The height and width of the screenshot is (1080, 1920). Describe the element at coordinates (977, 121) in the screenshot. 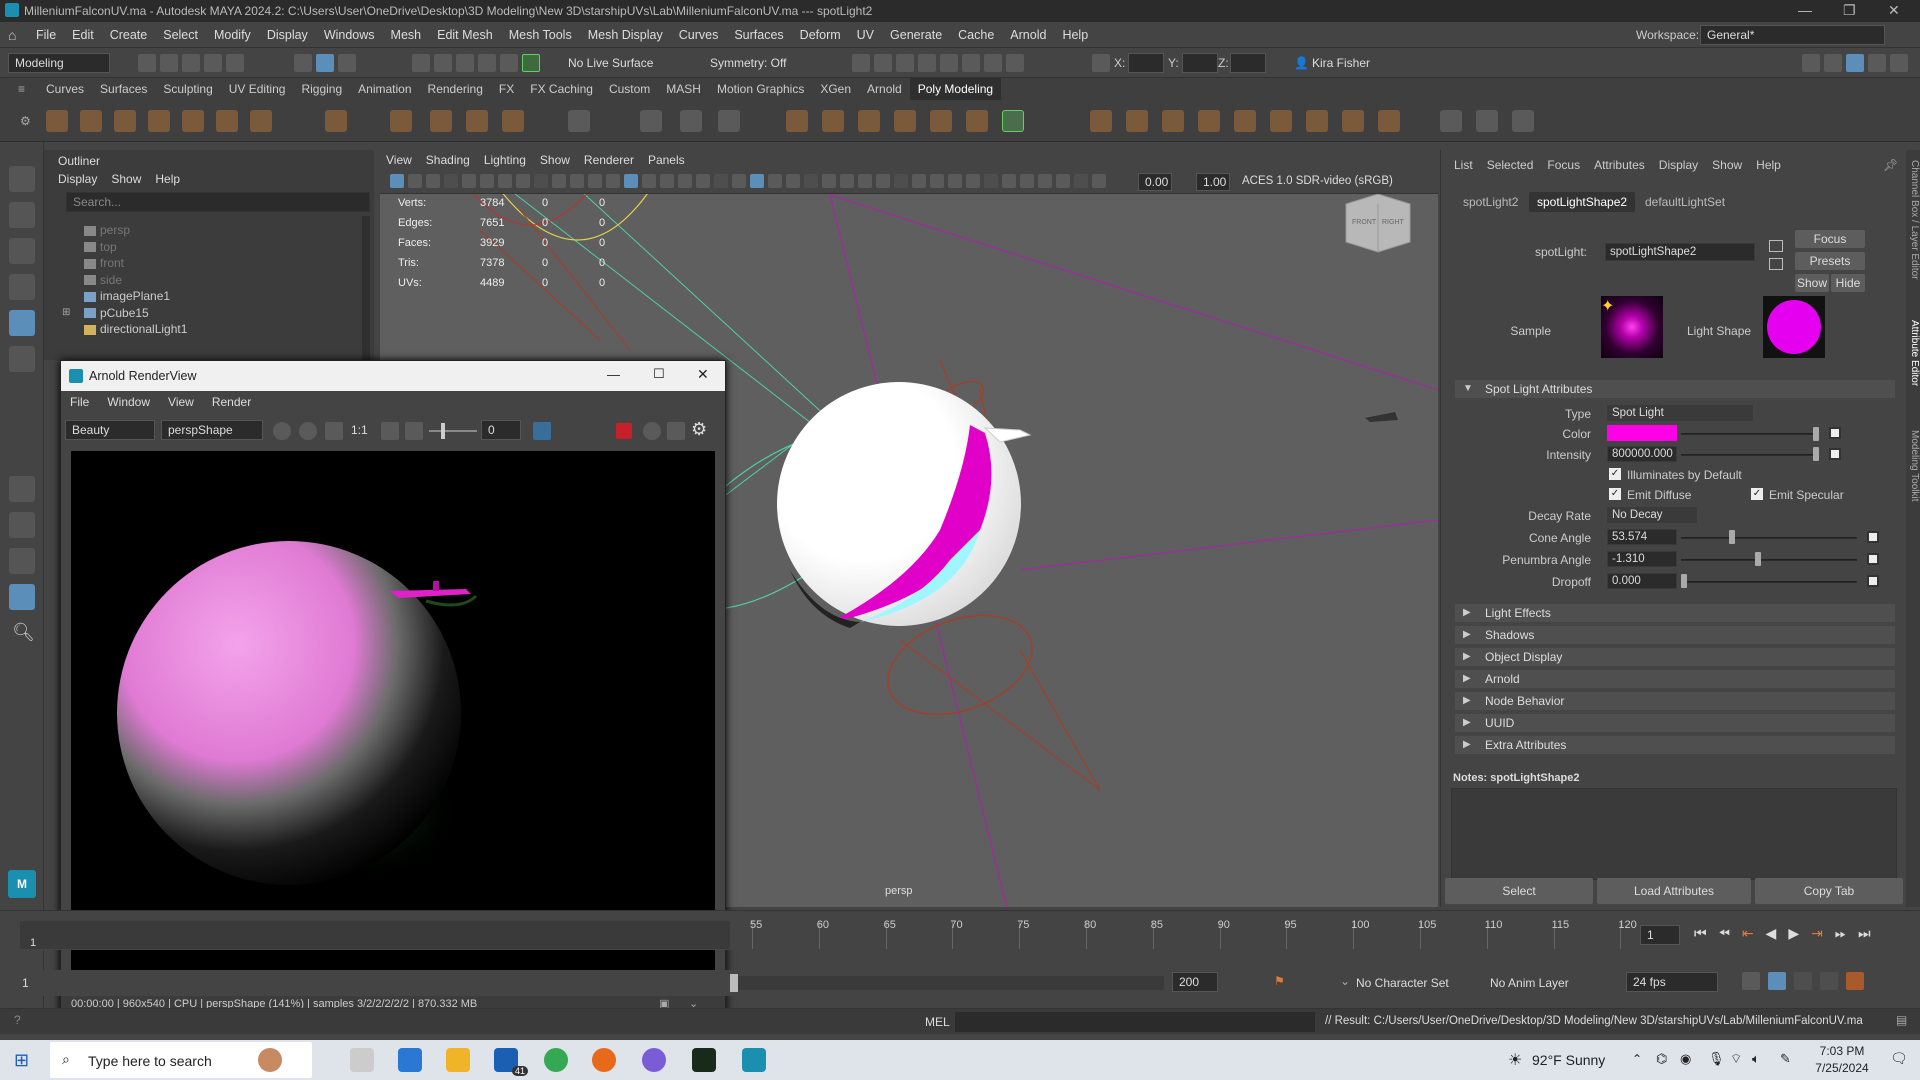

I see `multi-cut-icon` at that location.